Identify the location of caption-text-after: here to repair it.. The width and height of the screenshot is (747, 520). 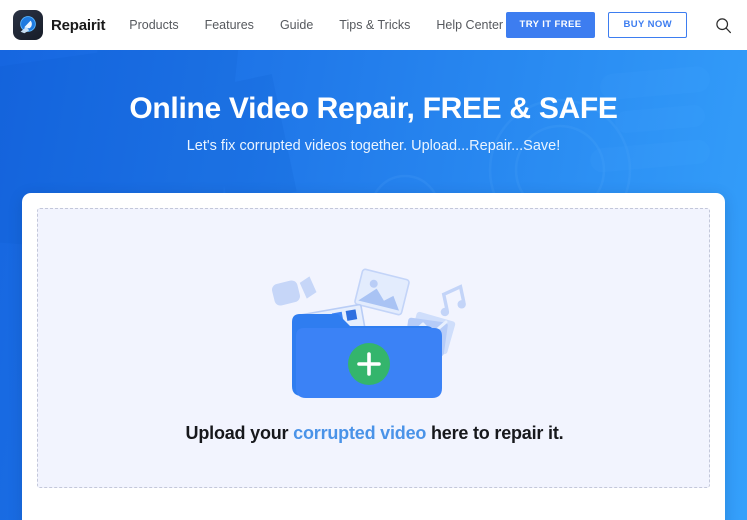
(495, 433).